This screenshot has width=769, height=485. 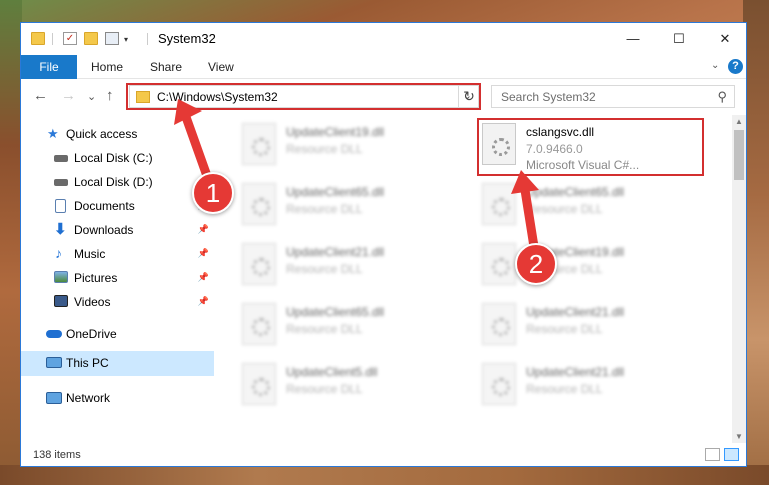 I want to click on file-name: UpdateClient19.dll, so click(x=335, y=132).